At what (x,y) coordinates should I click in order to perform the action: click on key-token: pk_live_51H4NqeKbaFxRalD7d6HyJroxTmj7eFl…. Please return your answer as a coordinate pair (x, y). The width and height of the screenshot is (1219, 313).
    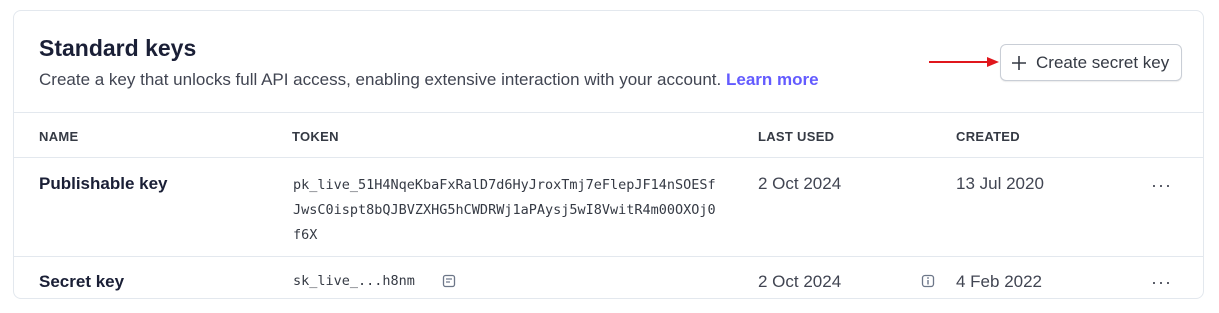
    Looking at the image, I should click on (508, 210).